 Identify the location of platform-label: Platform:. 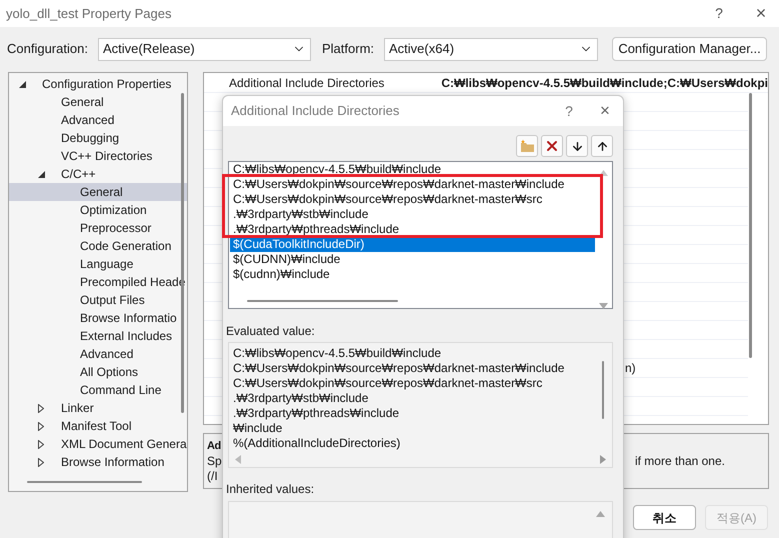
(349, 49).